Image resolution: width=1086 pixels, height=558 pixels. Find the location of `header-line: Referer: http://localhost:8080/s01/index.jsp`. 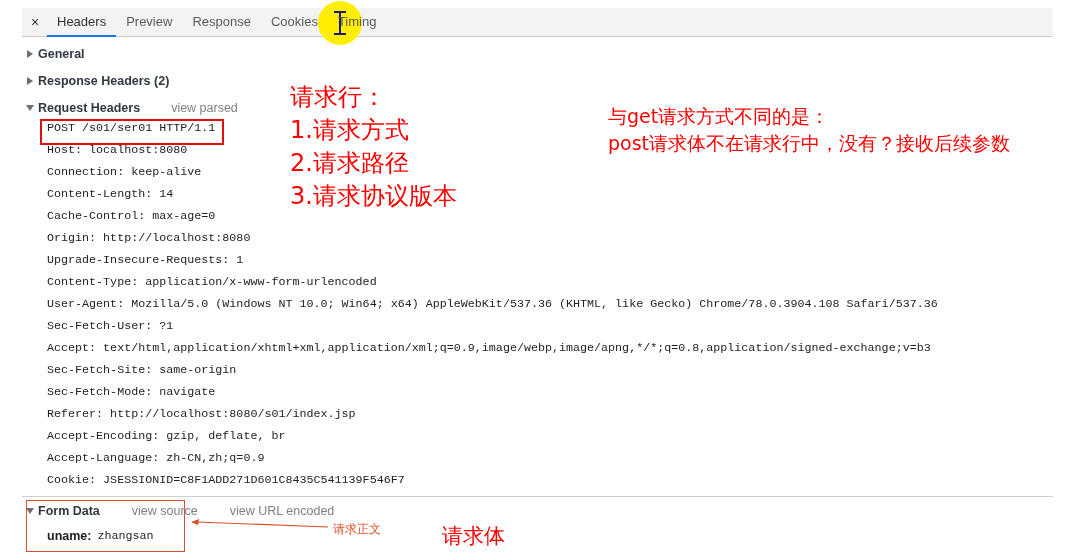

header-line: Referer: http://localhost:8080/s01/index.jsp is located at coordinates (201, 414).